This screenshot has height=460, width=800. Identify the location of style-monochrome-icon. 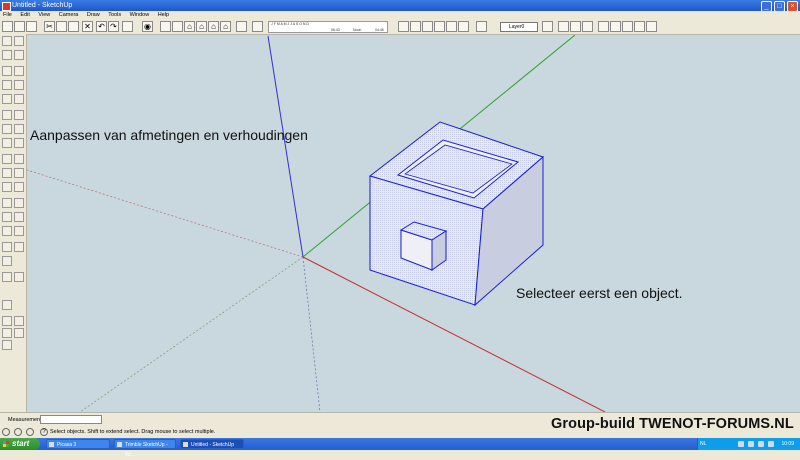
(463, 26).